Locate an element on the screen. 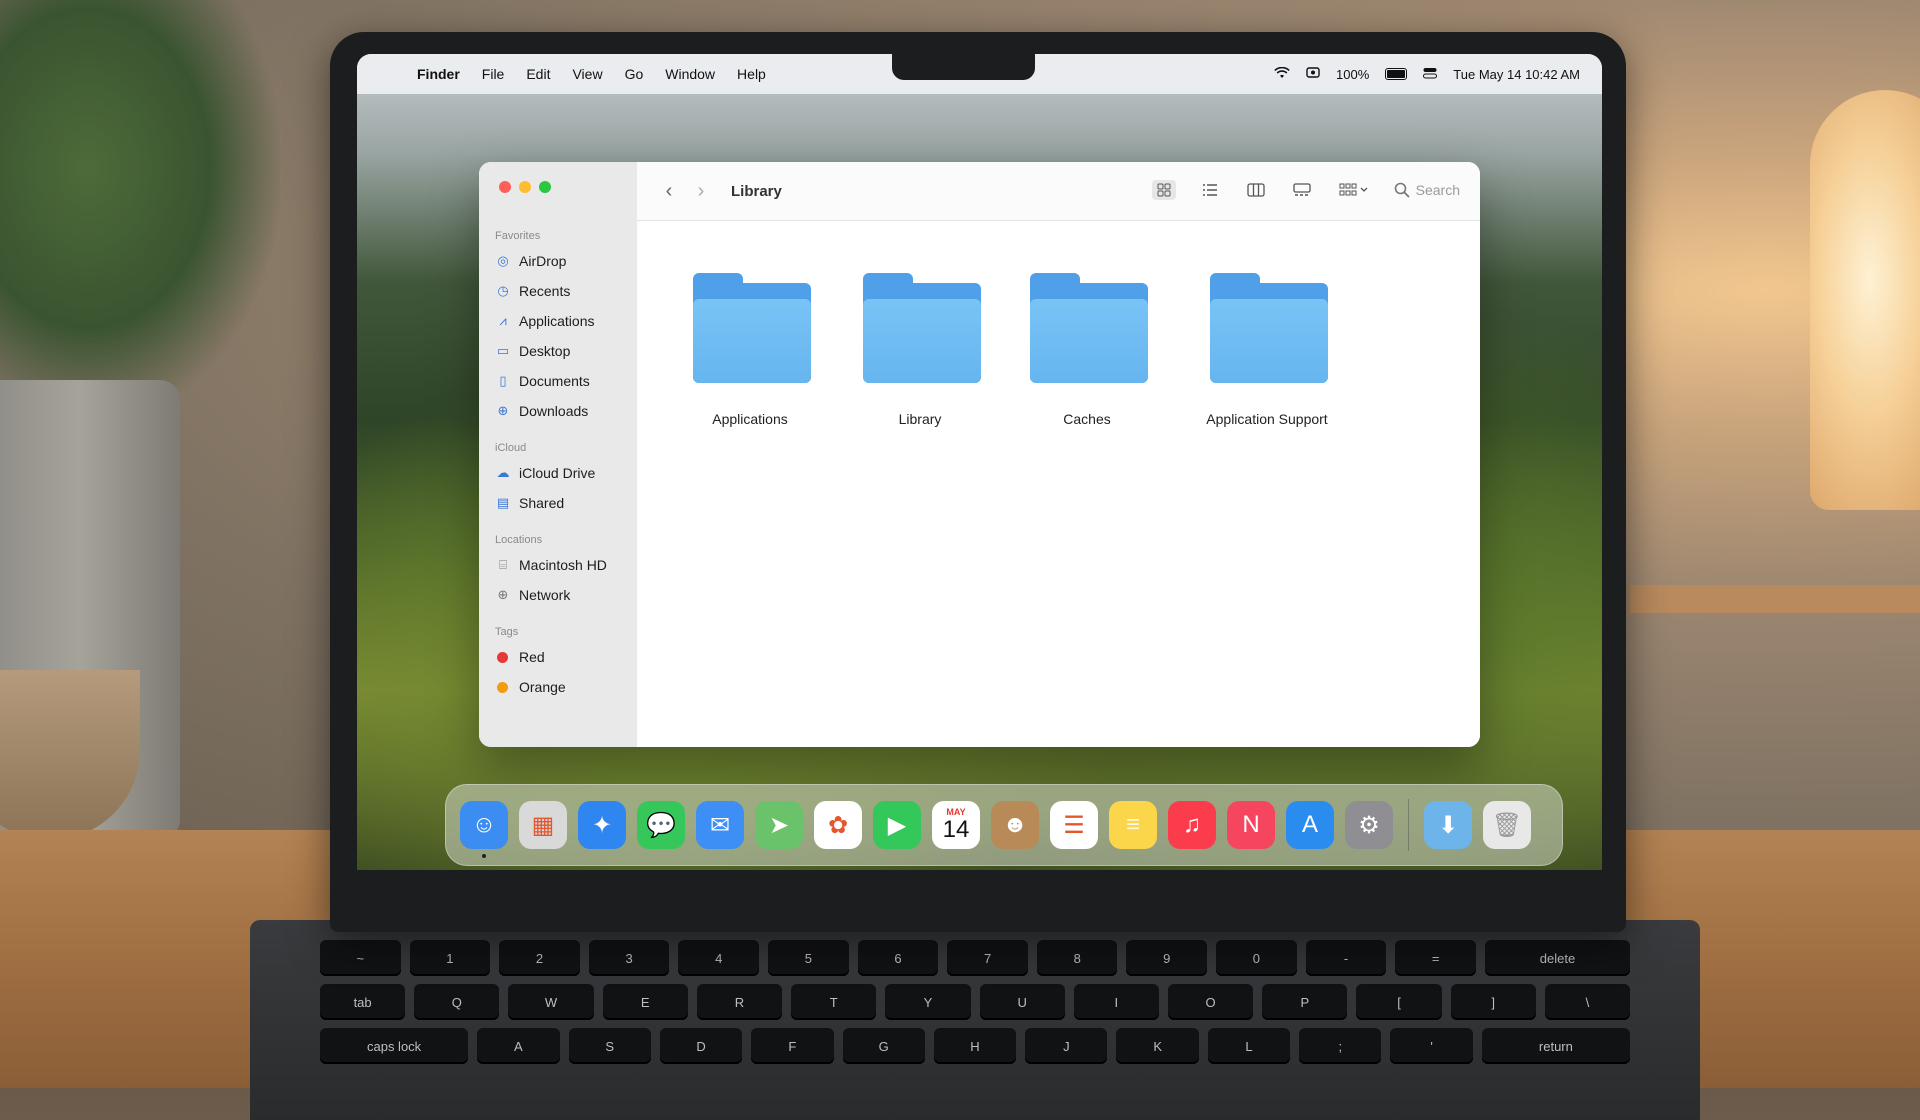  app-menu-finder: Finder is located at coordinates (438, 74).